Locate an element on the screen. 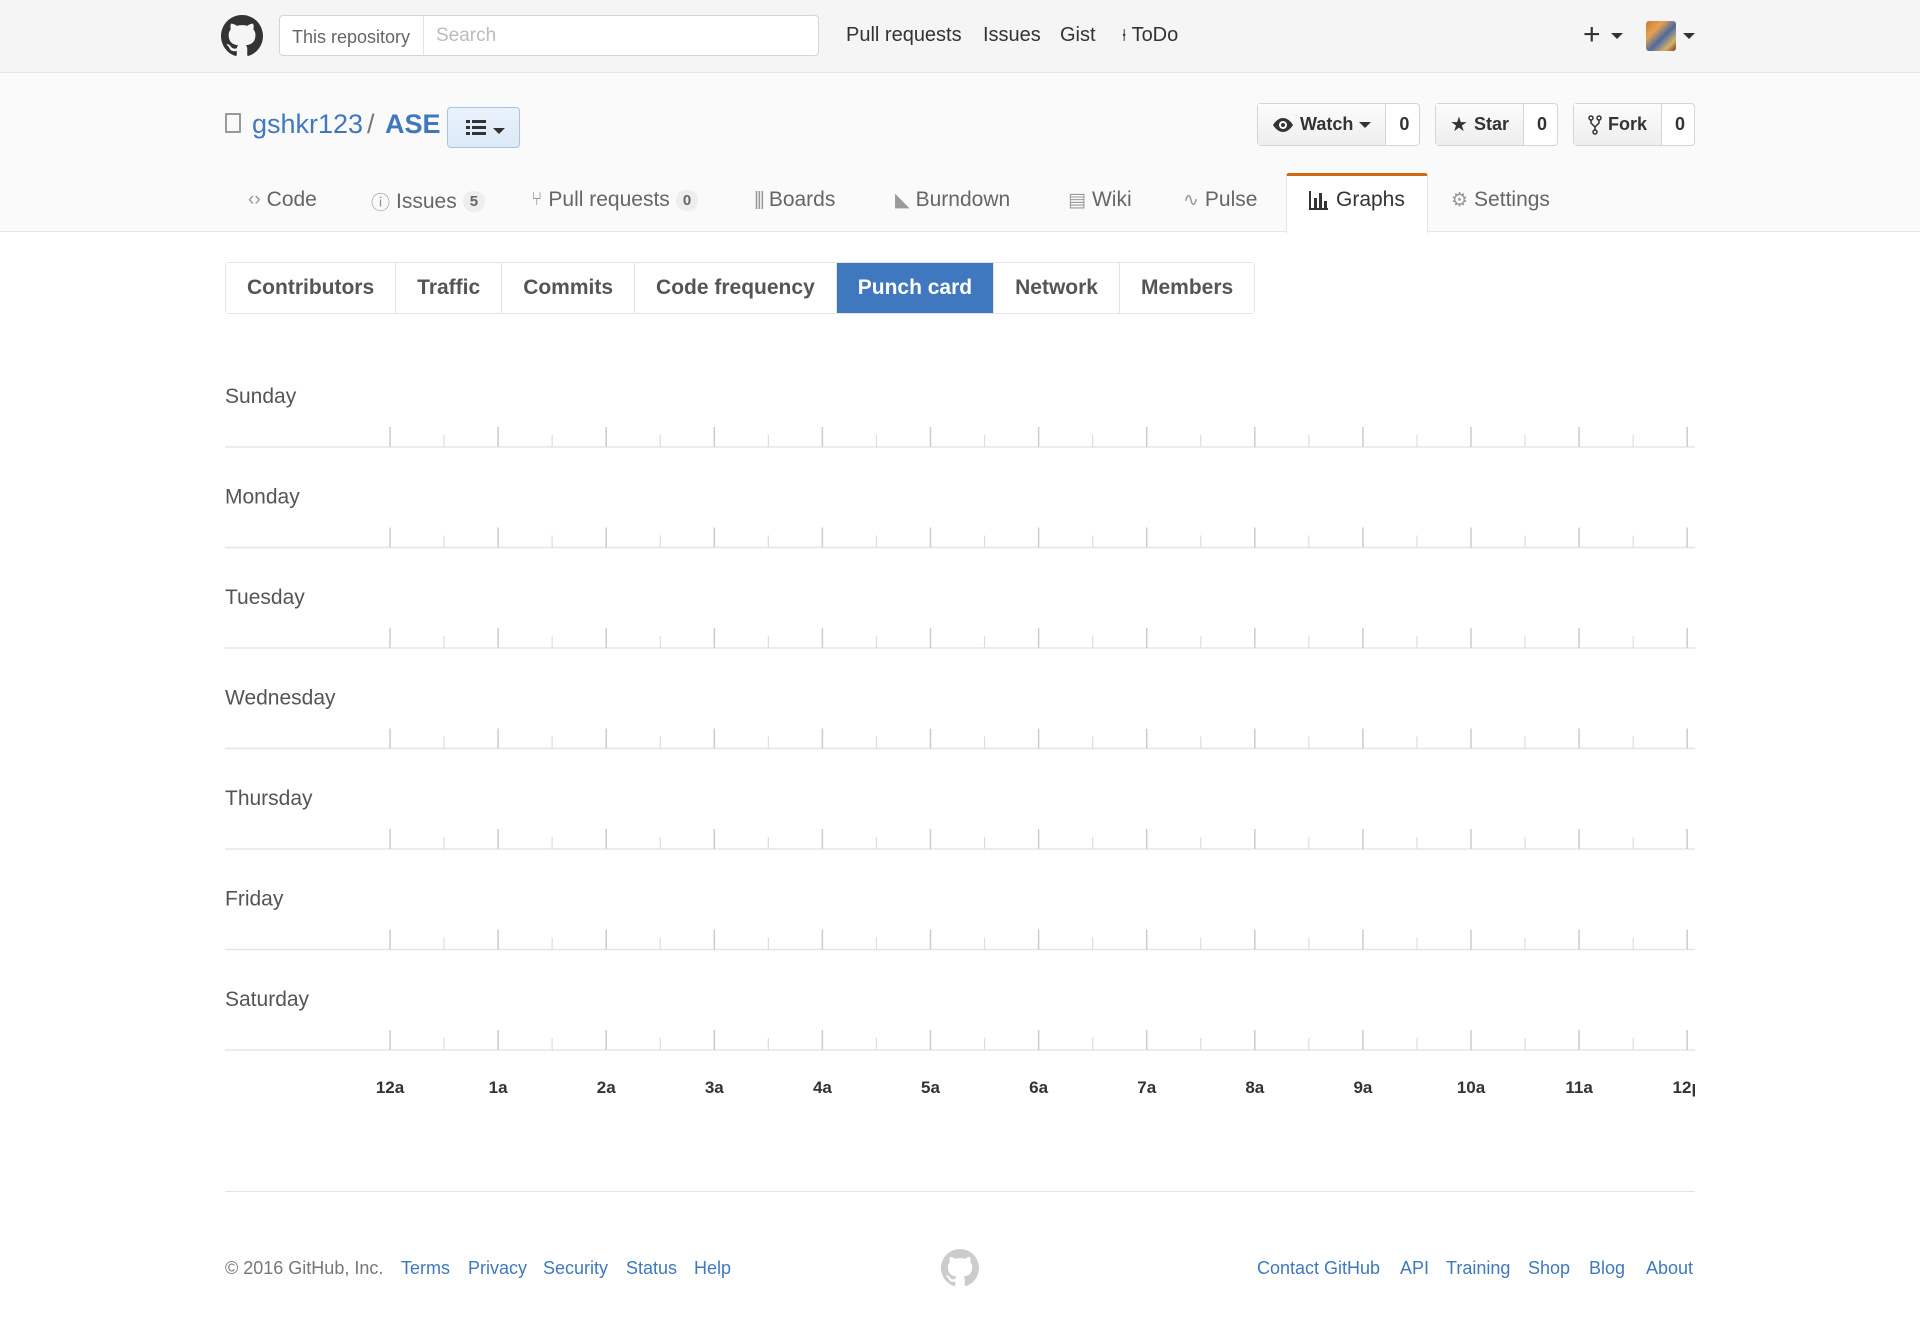 The width and height of the screenshot is (1920, 1339). watch-group: Watch 0 is located at coordinates (1338, 124).